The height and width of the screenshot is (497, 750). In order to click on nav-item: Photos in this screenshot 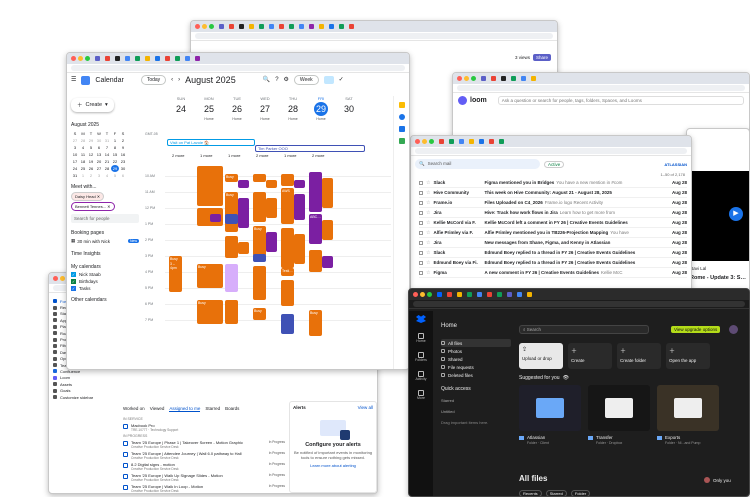, I will do `click(476, 351)`.